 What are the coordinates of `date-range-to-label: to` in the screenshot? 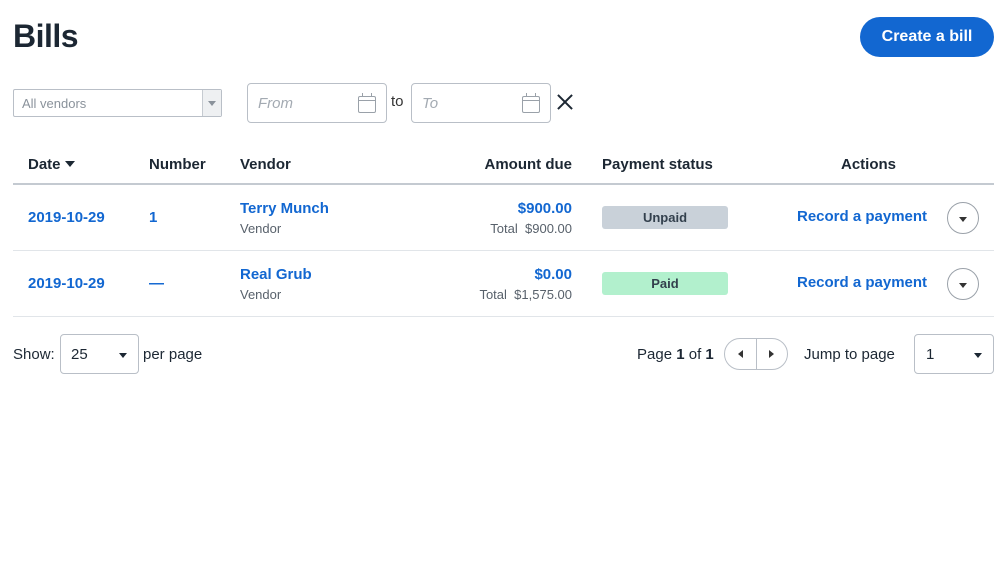 It's located at (397, 101).